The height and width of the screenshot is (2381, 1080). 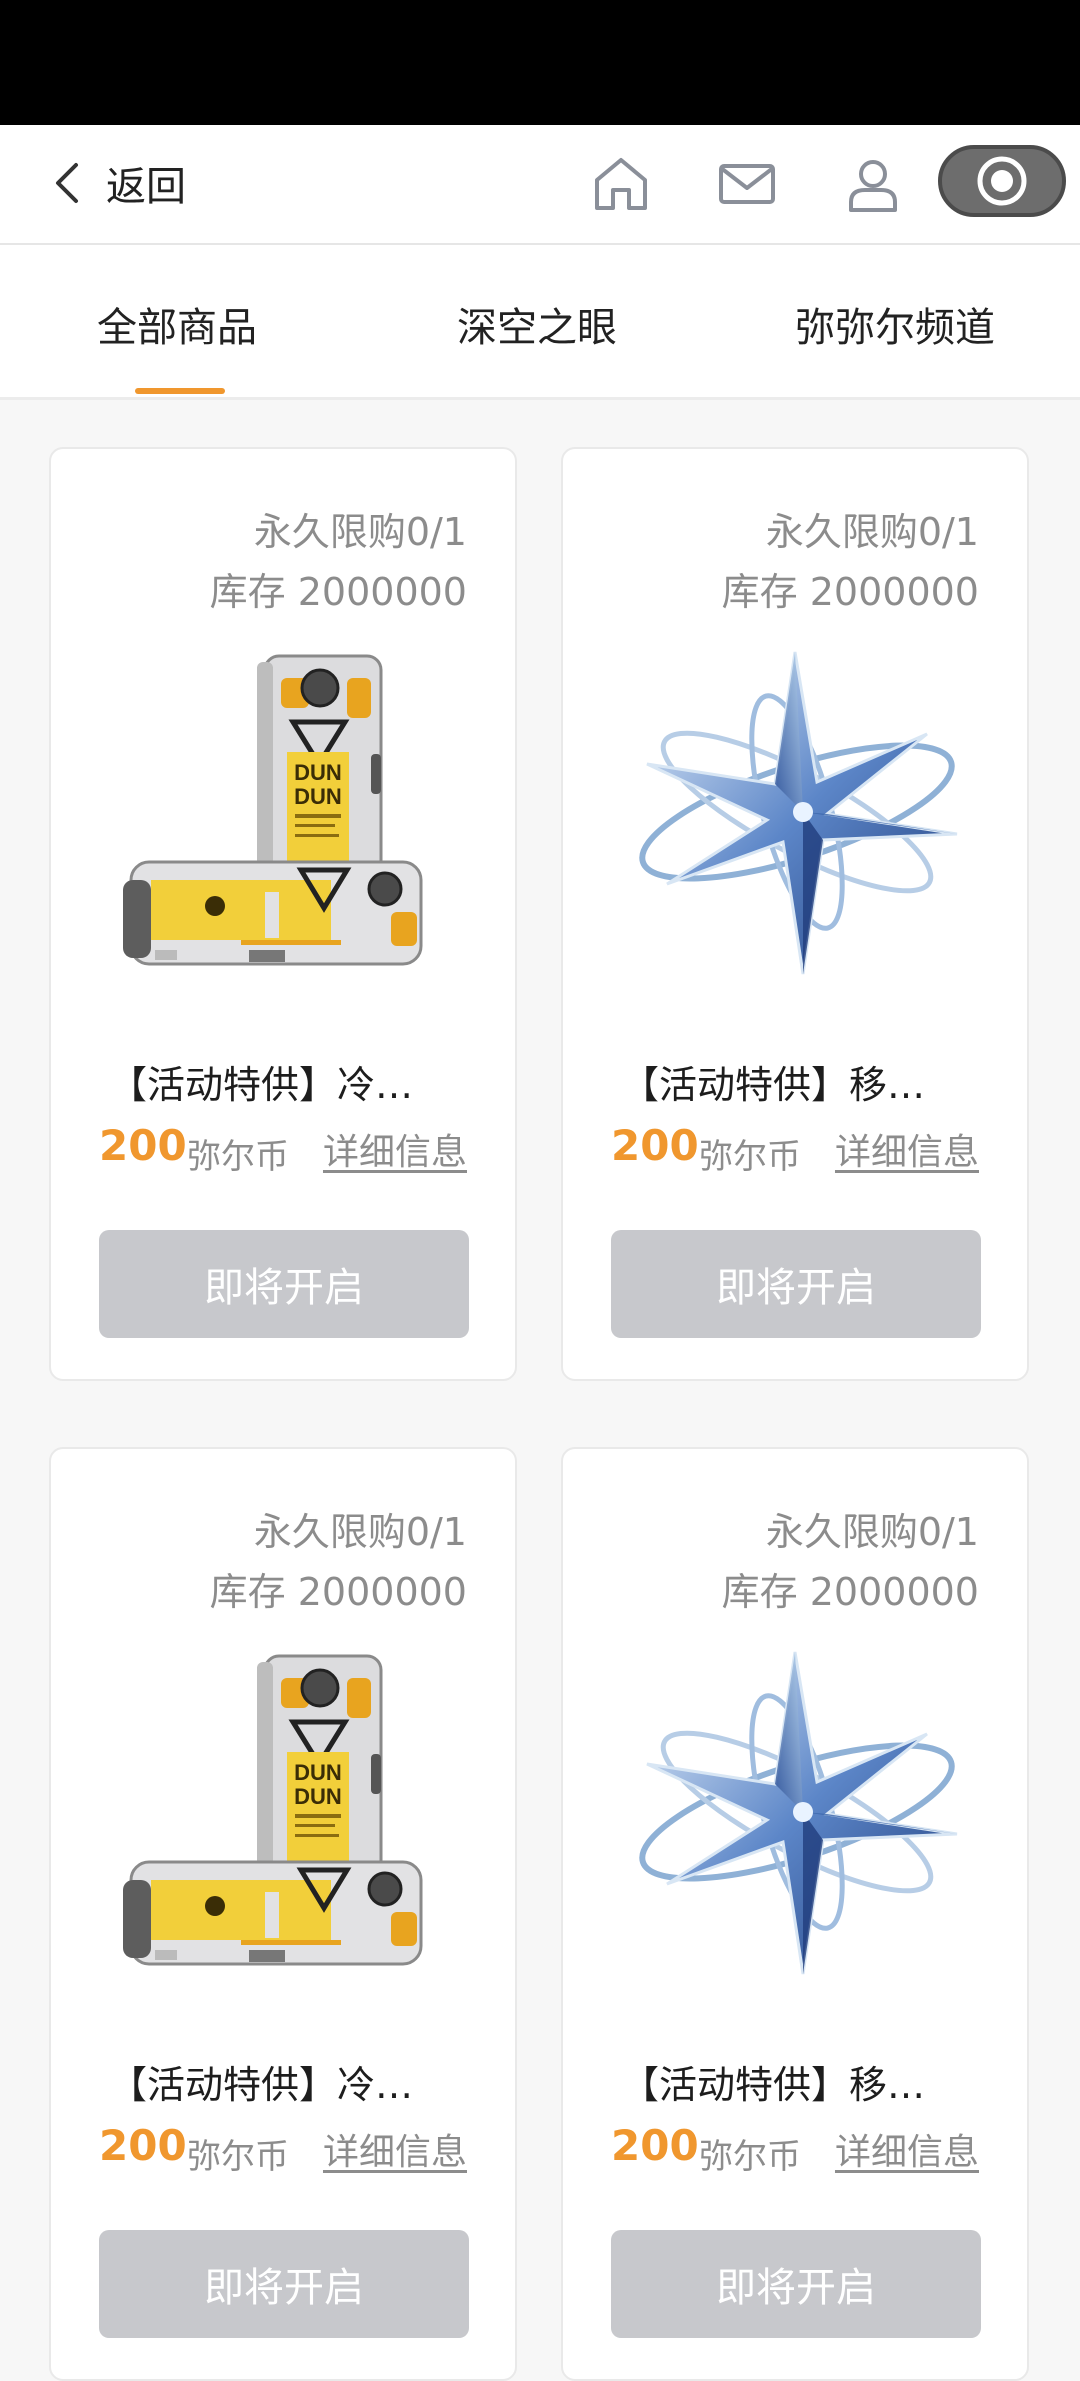 I want to click on tab-all-products: 全部商品, so click(x=177, y=324).